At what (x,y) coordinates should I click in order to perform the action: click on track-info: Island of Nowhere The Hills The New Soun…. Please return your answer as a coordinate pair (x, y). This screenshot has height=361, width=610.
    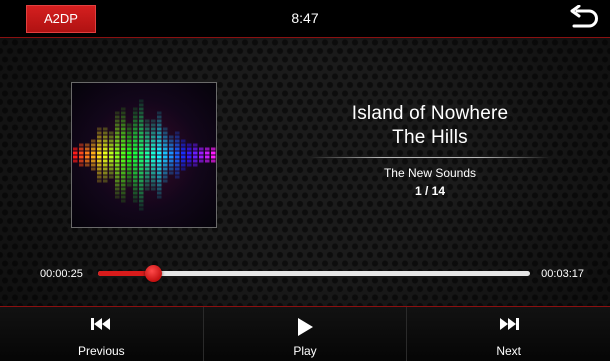
    Looking at the image, I should click on (430, 151).